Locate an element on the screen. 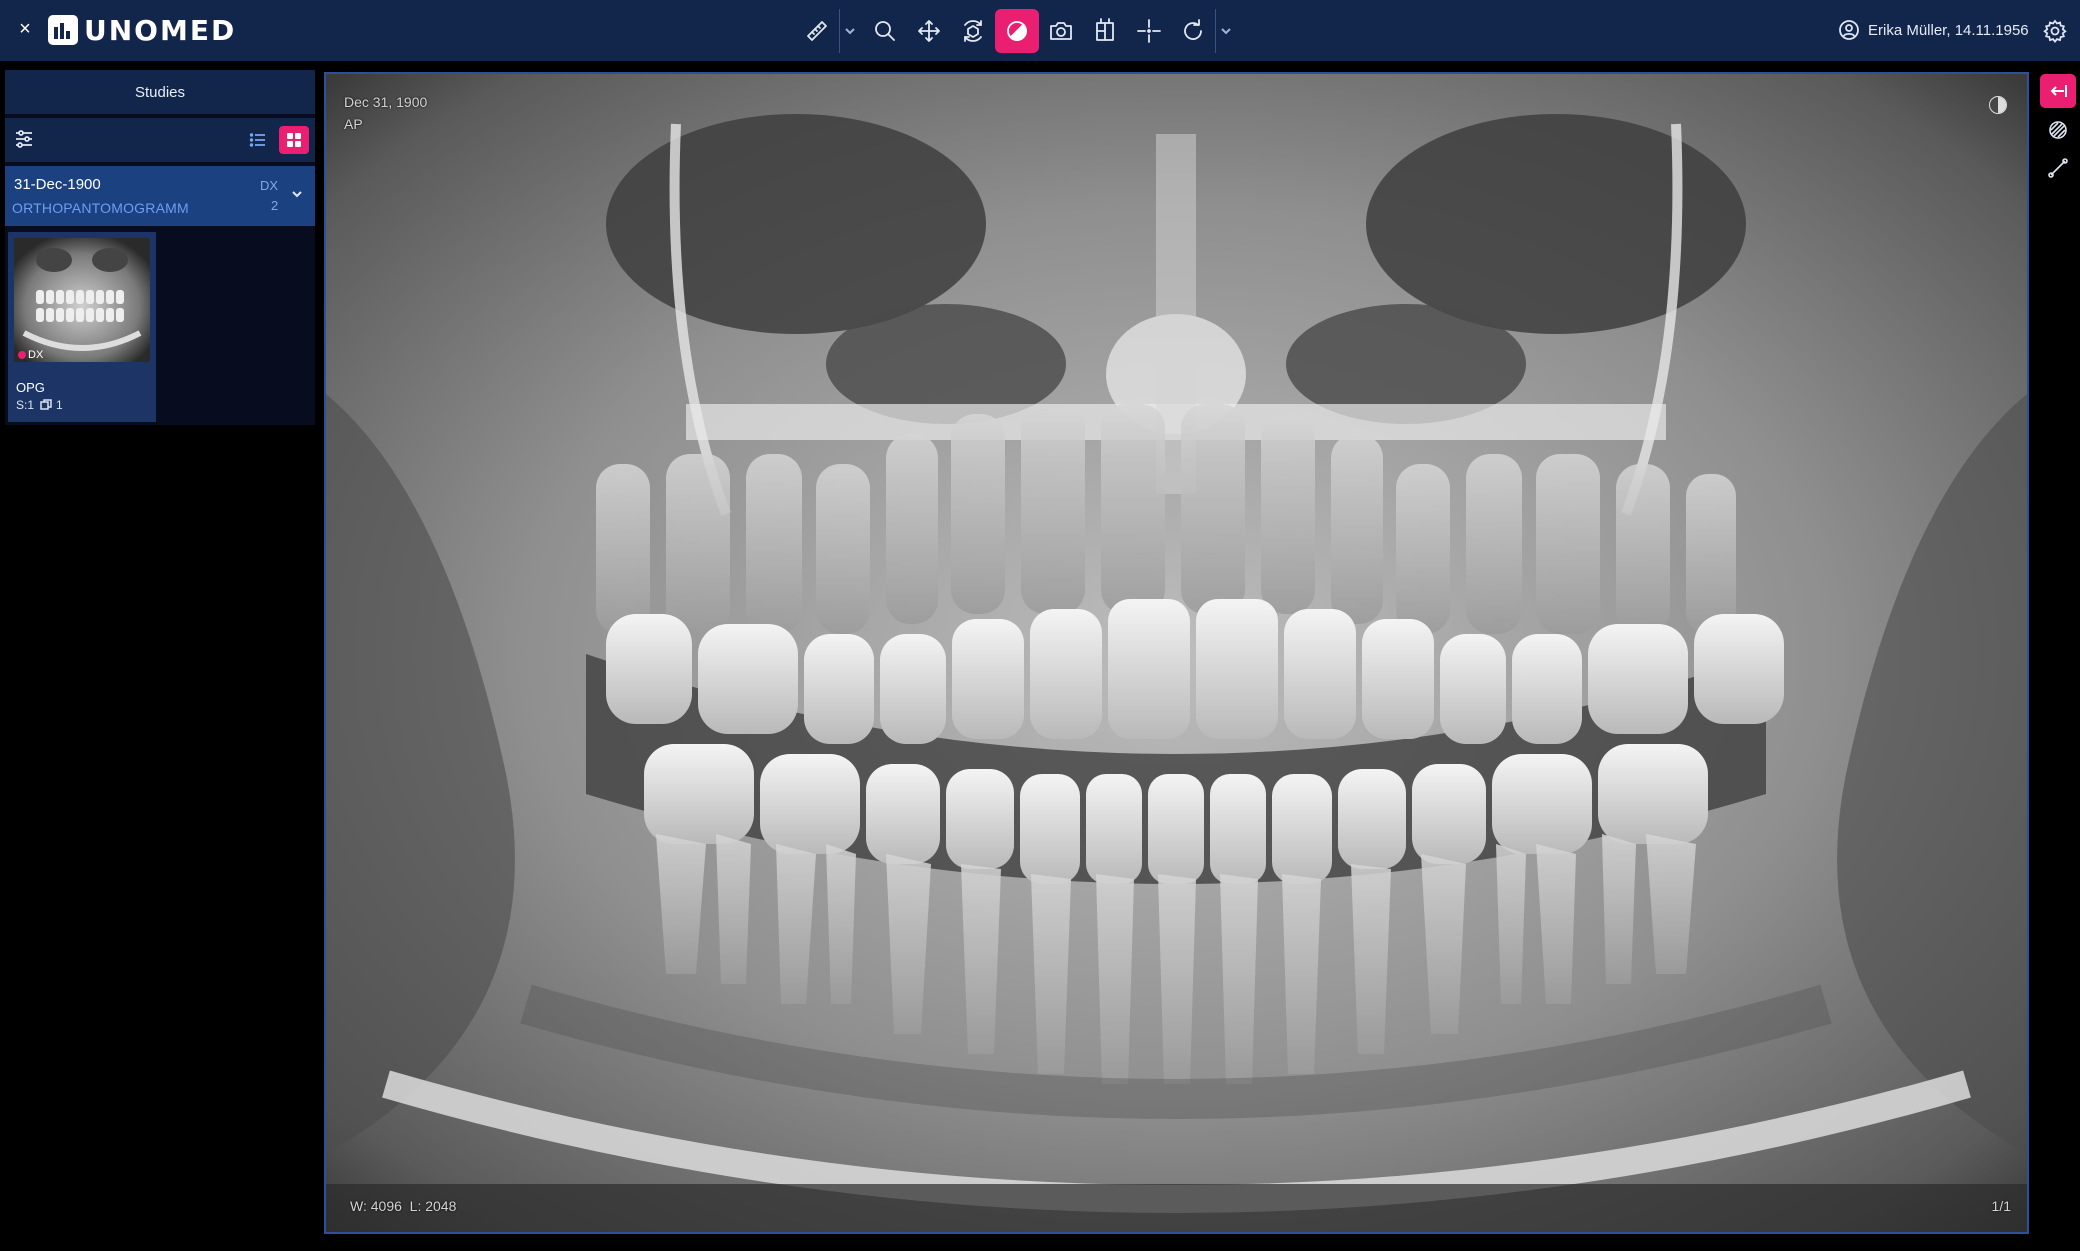 The image size is (2080, 1251). studies-filter-row is located at coordinates (160, 140).